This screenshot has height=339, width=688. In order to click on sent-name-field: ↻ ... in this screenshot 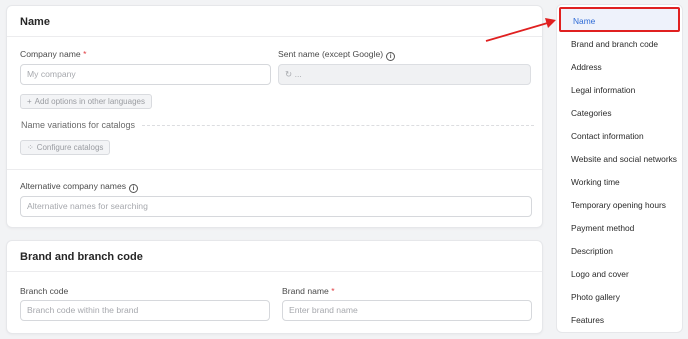, I will do `click(404, 74)`.